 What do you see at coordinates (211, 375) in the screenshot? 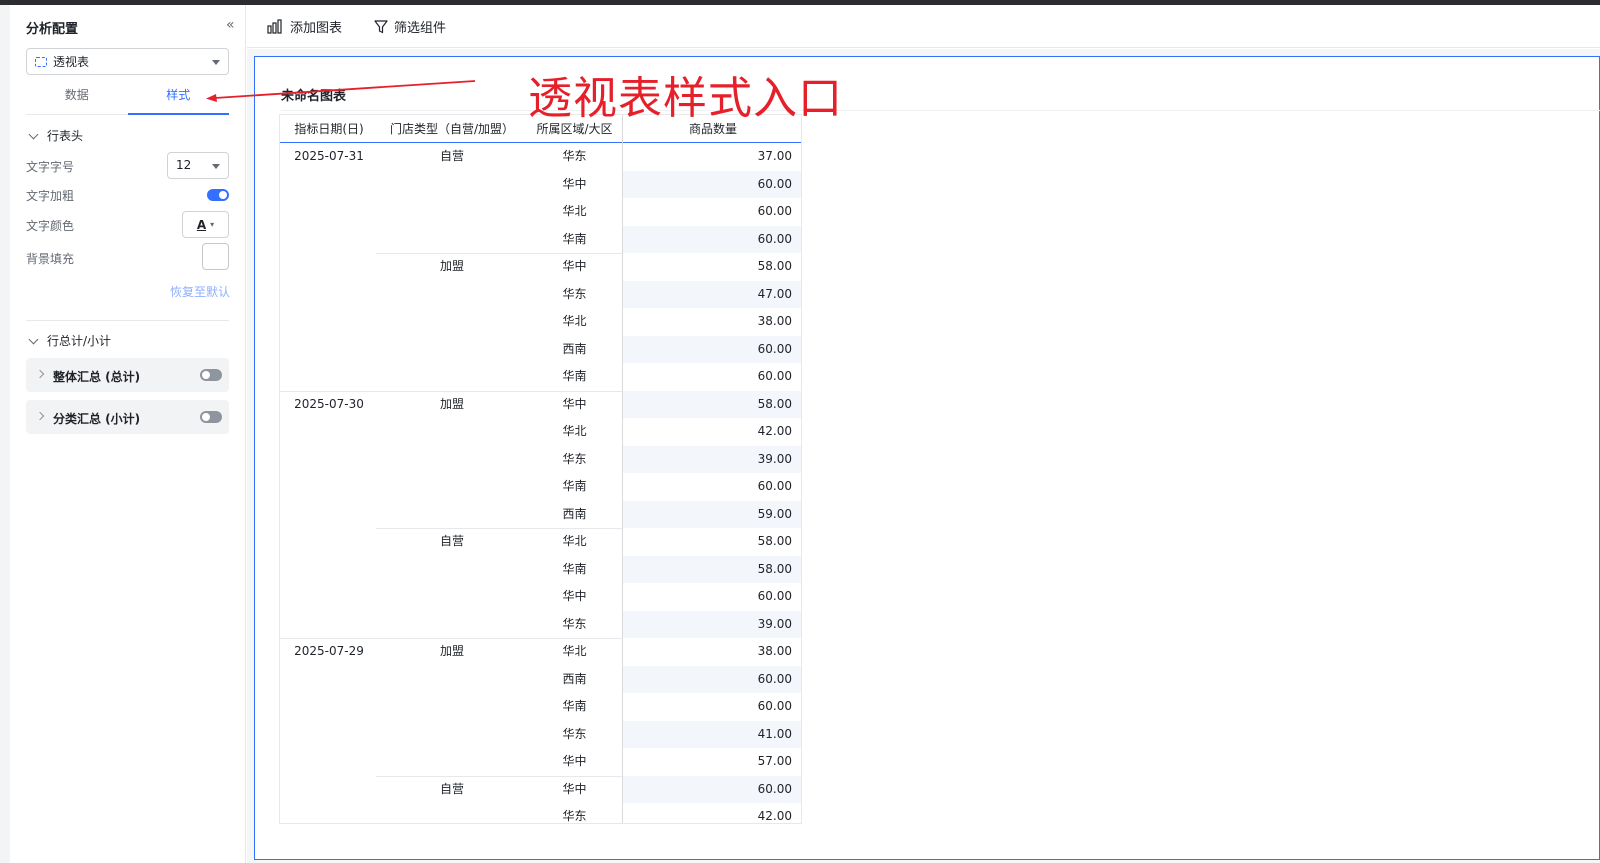
I see `grand-total-toggle` at bounding box center [211, 375].